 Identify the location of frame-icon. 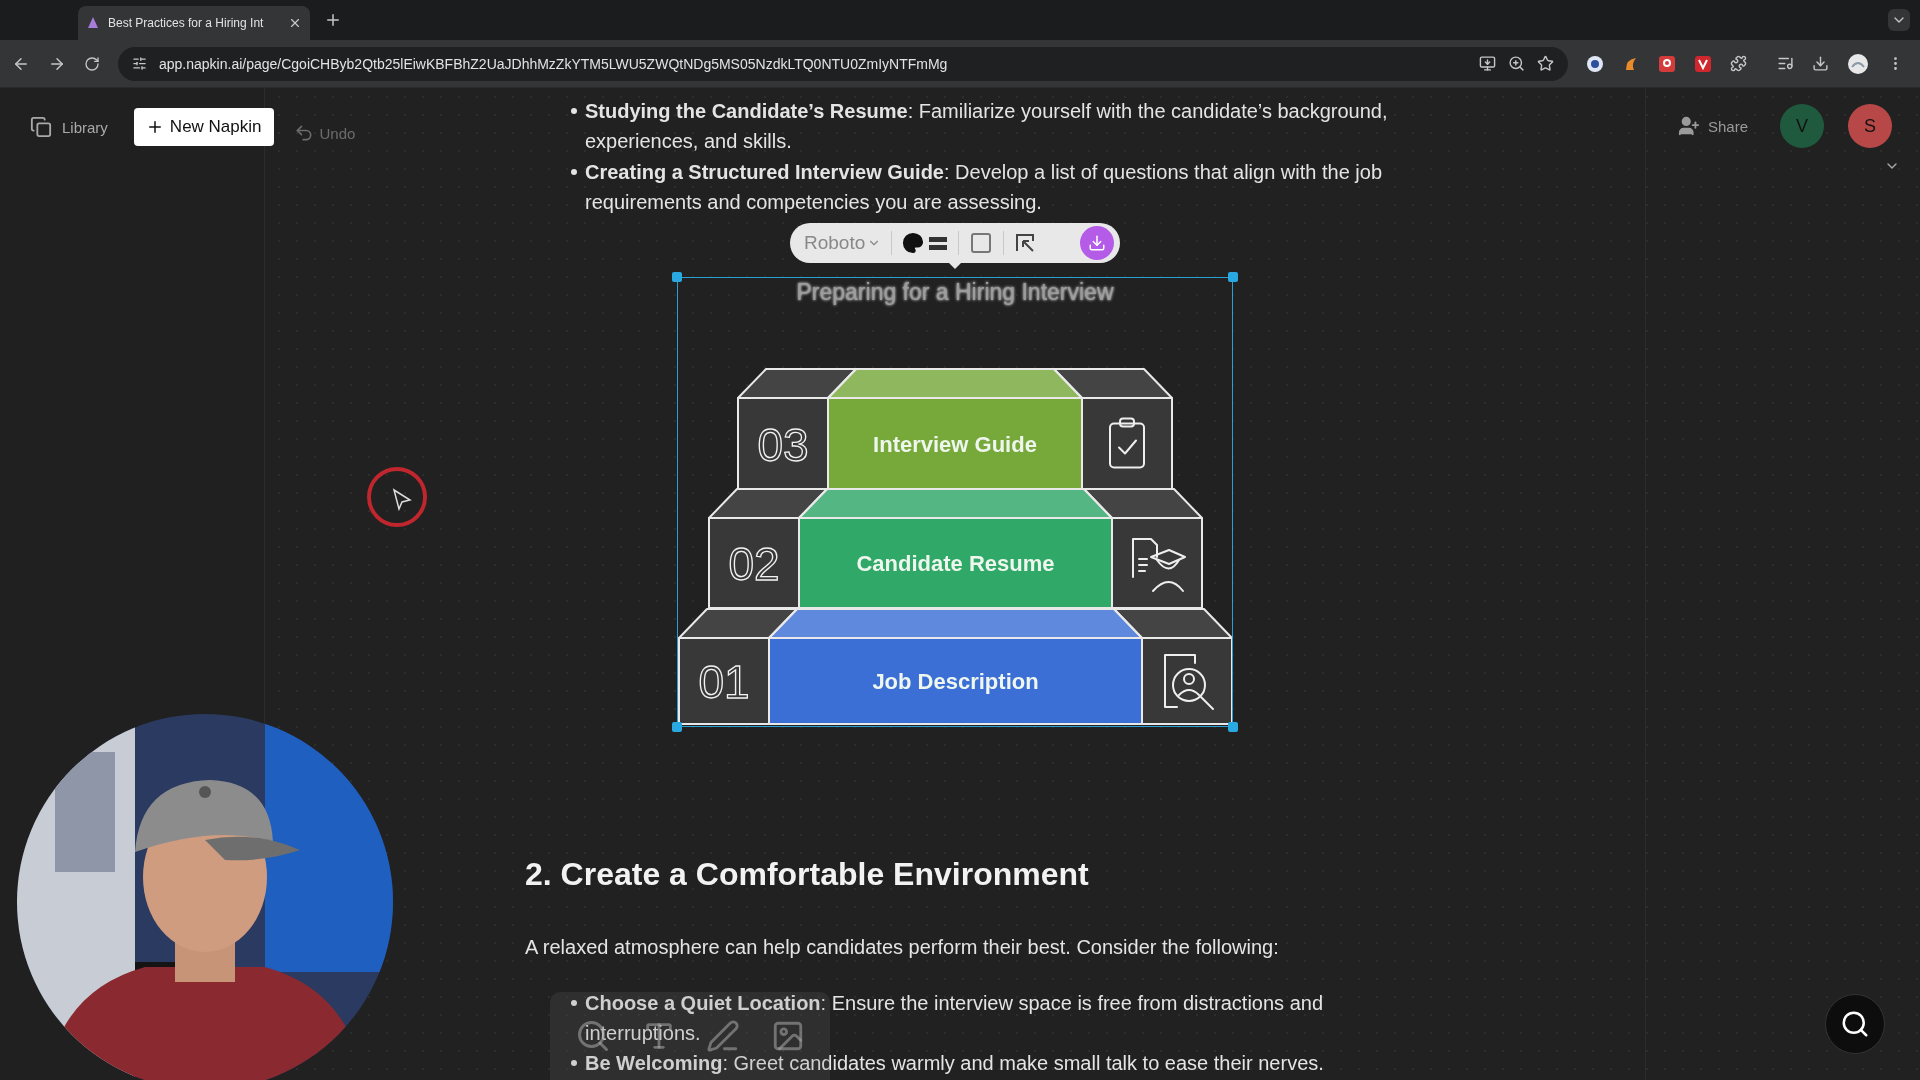
(981, 243).